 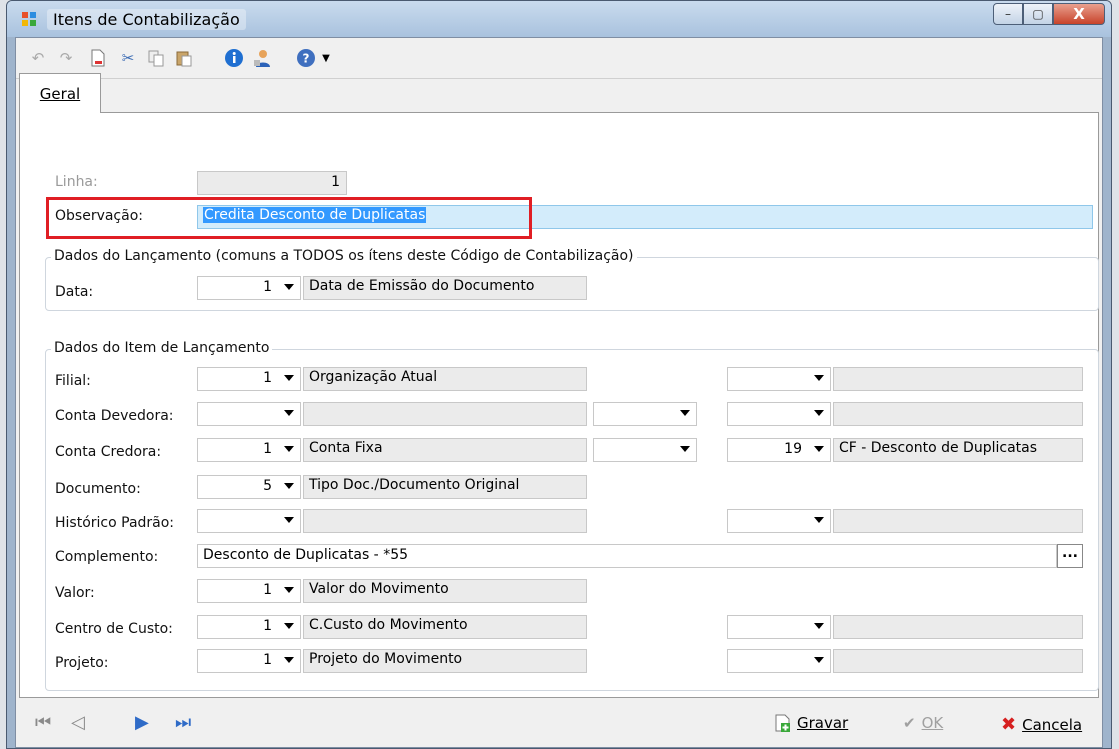 I want to click on filial-code-select: 1, so click(x=249, y=379).